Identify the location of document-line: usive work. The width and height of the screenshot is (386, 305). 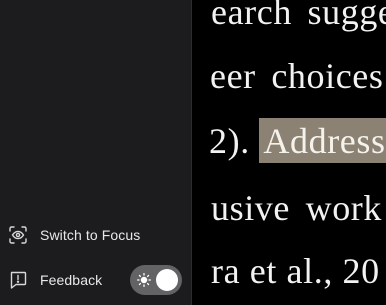
(296, 208).